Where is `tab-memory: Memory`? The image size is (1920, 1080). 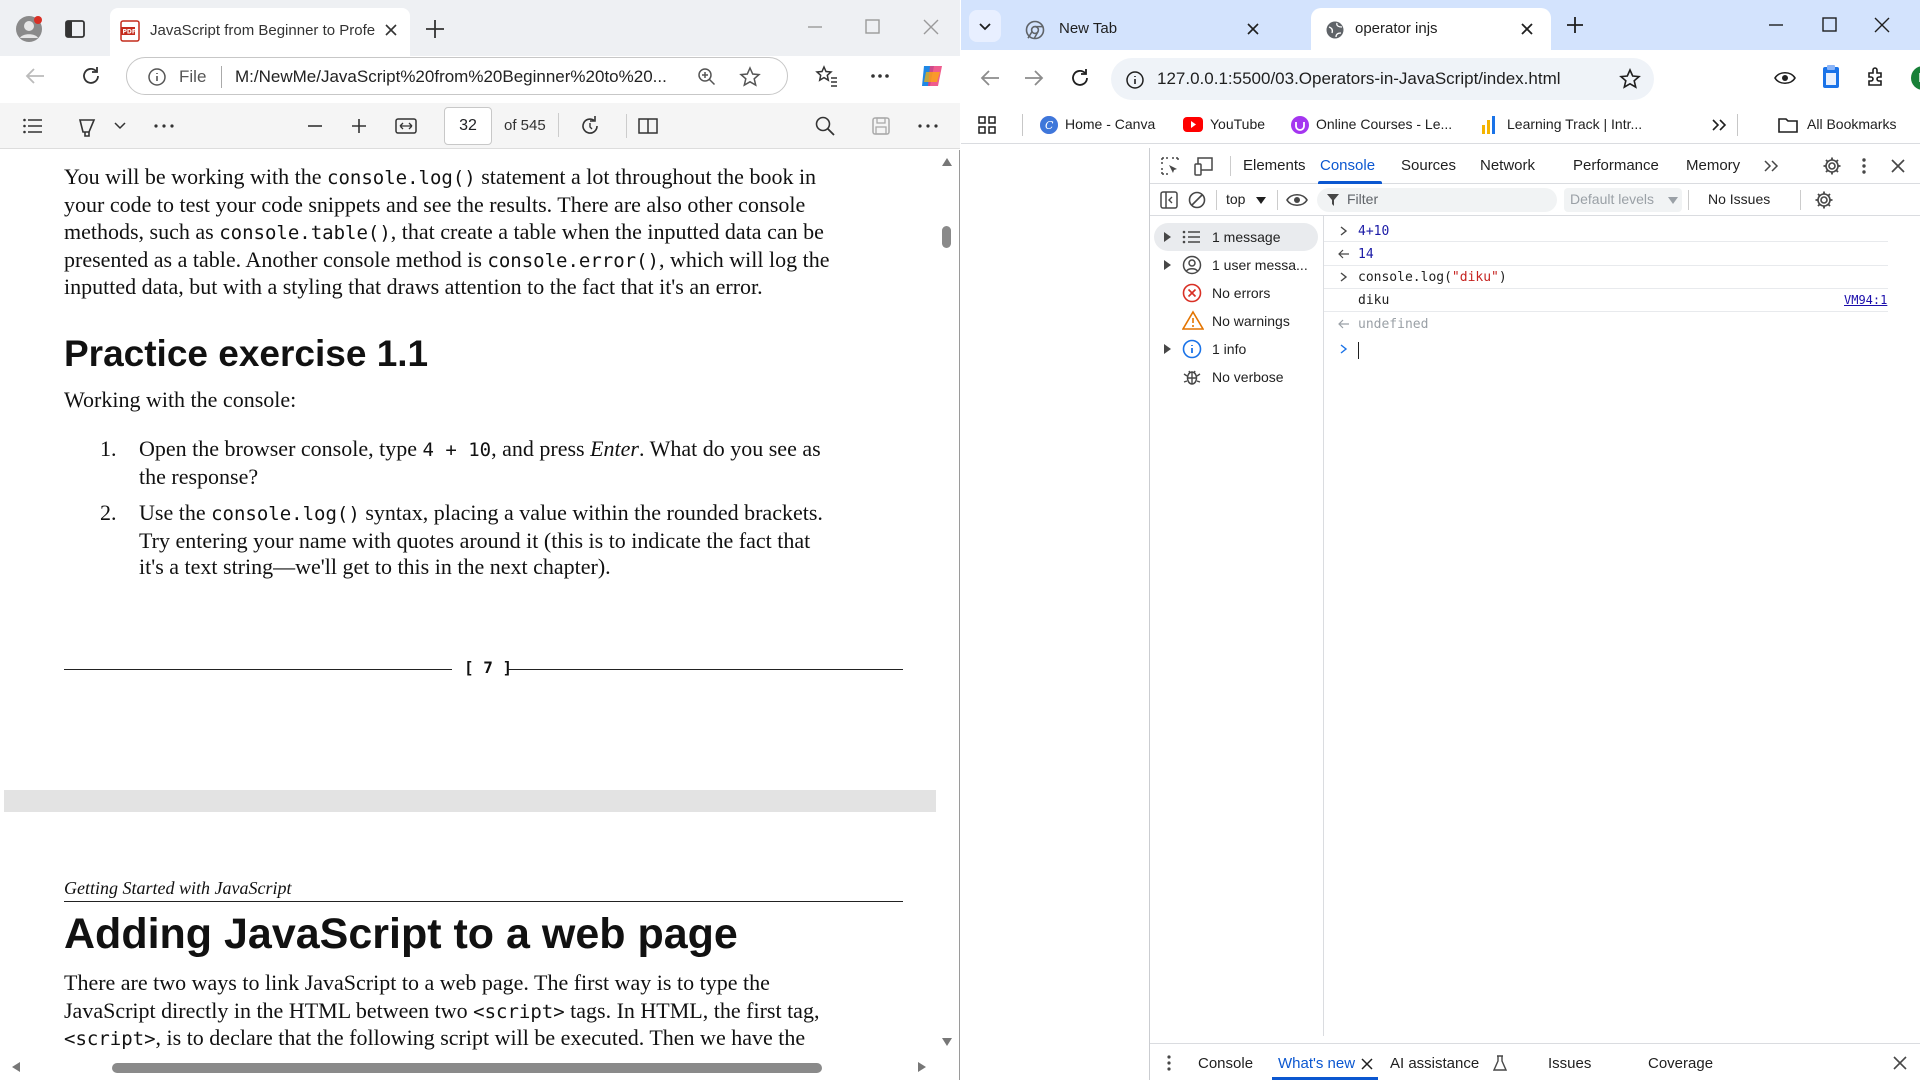 tab-memory: Memory is located at coordinates (1713, 166).